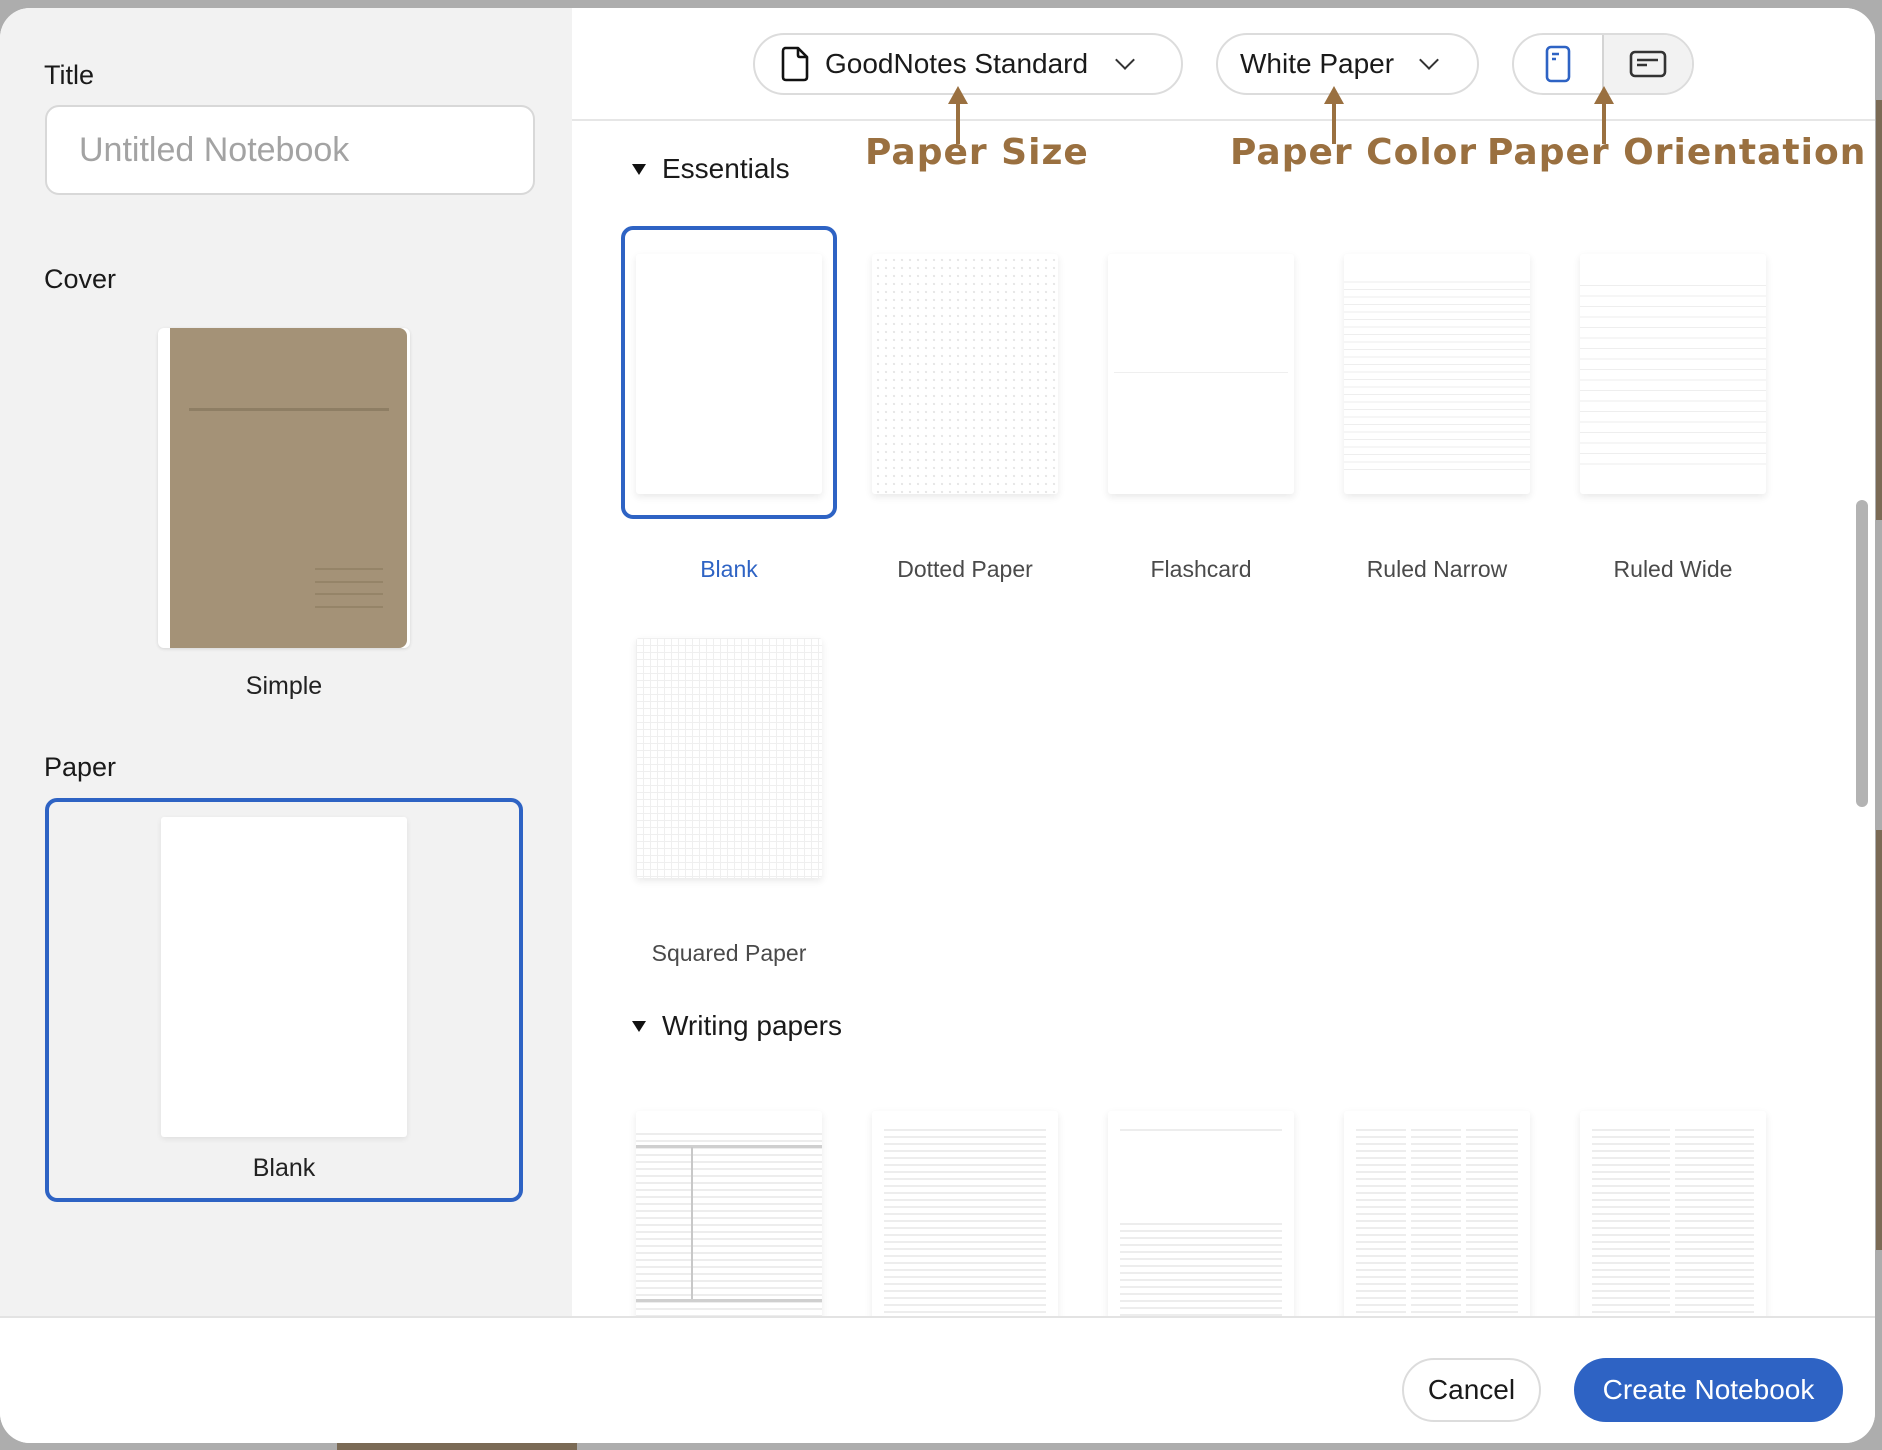 The image size is (1882, 1450). I want to click on template-preview-squared, so click(729, 758).